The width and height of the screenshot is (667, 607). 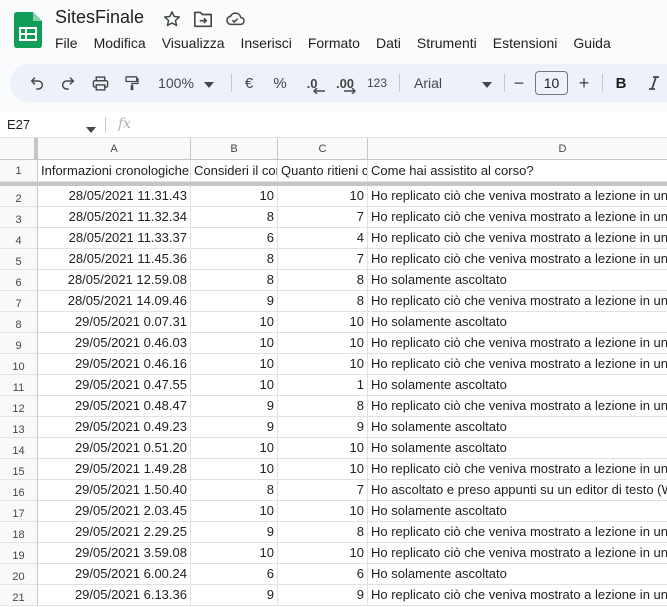 What do you see at coordinates (517, 149) in the screenshot?
I see `column-header-d: D` at bounding box center [517, 149].